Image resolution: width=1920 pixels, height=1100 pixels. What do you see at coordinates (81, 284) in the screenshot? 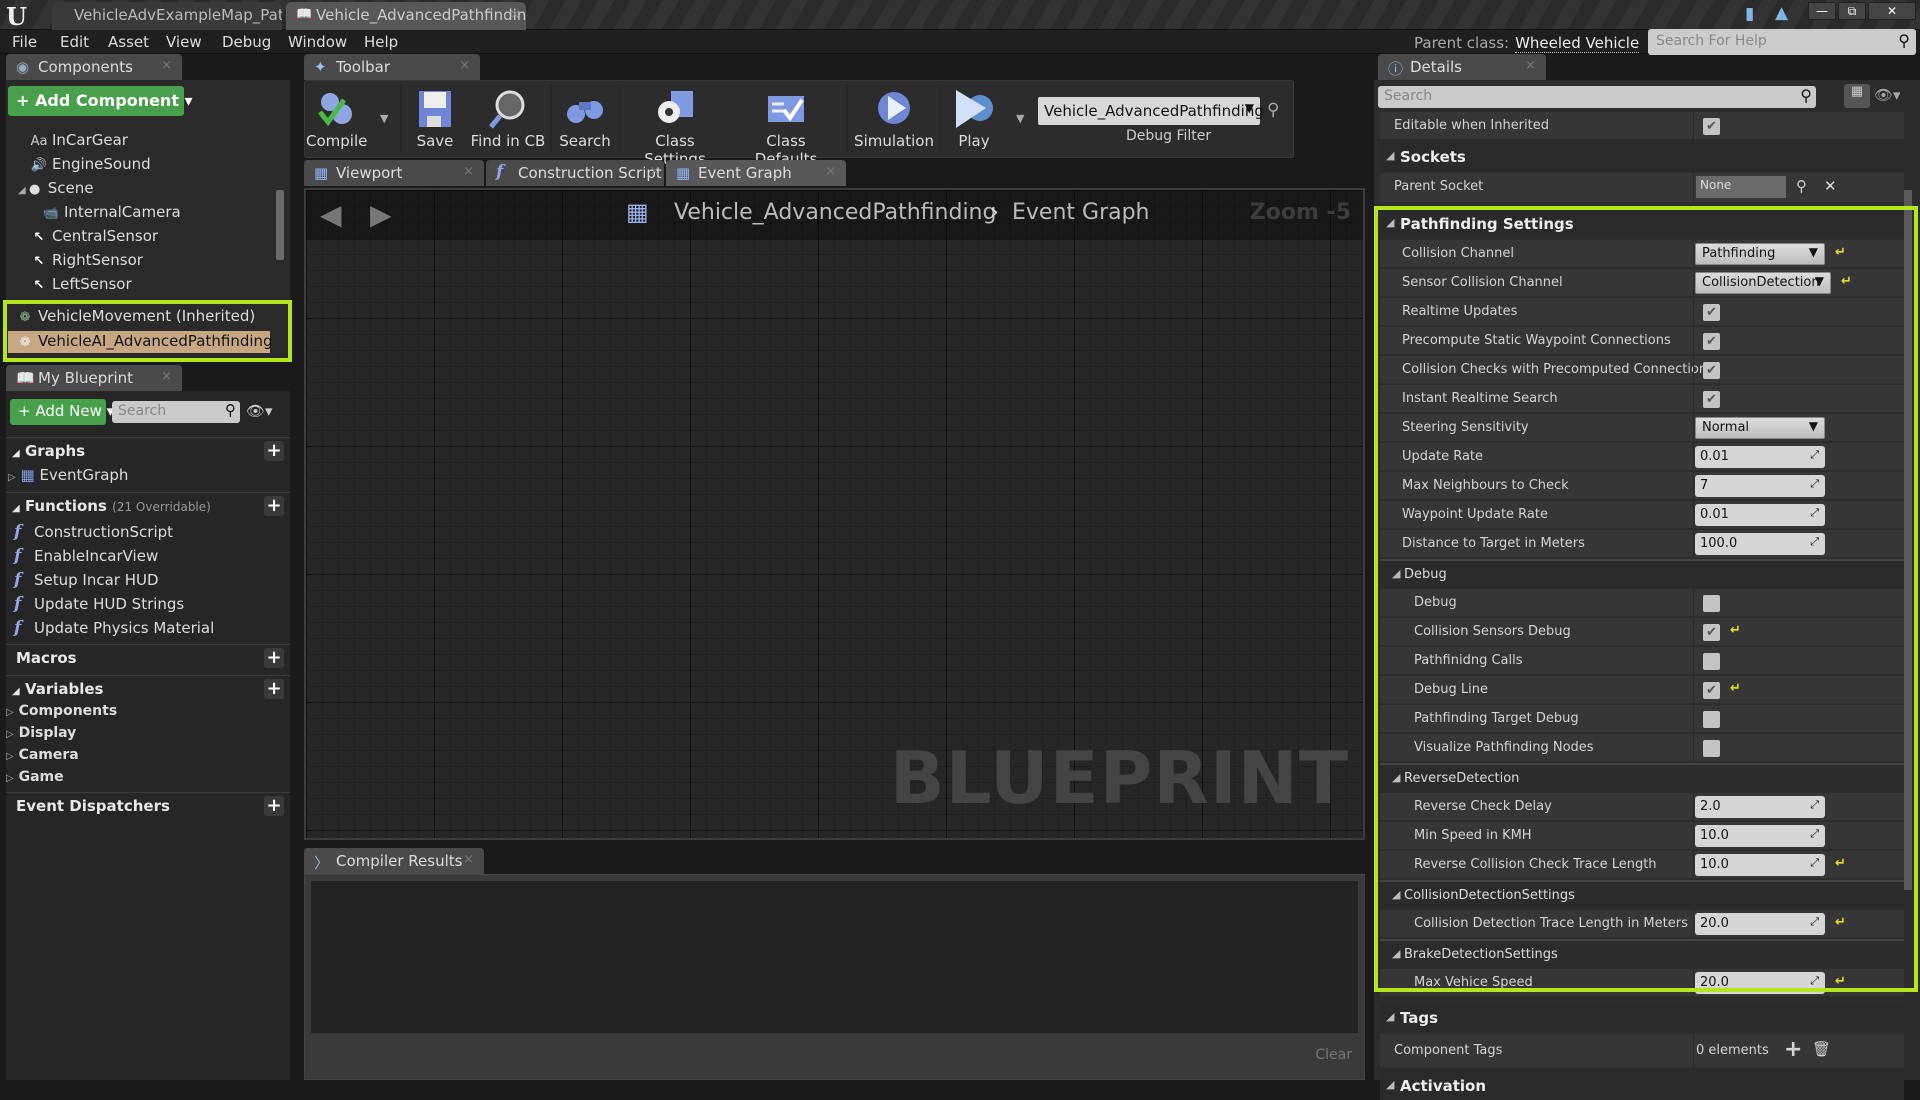
I see `component-item: ↖ LeftSensor` at bounding box center [81, 284].